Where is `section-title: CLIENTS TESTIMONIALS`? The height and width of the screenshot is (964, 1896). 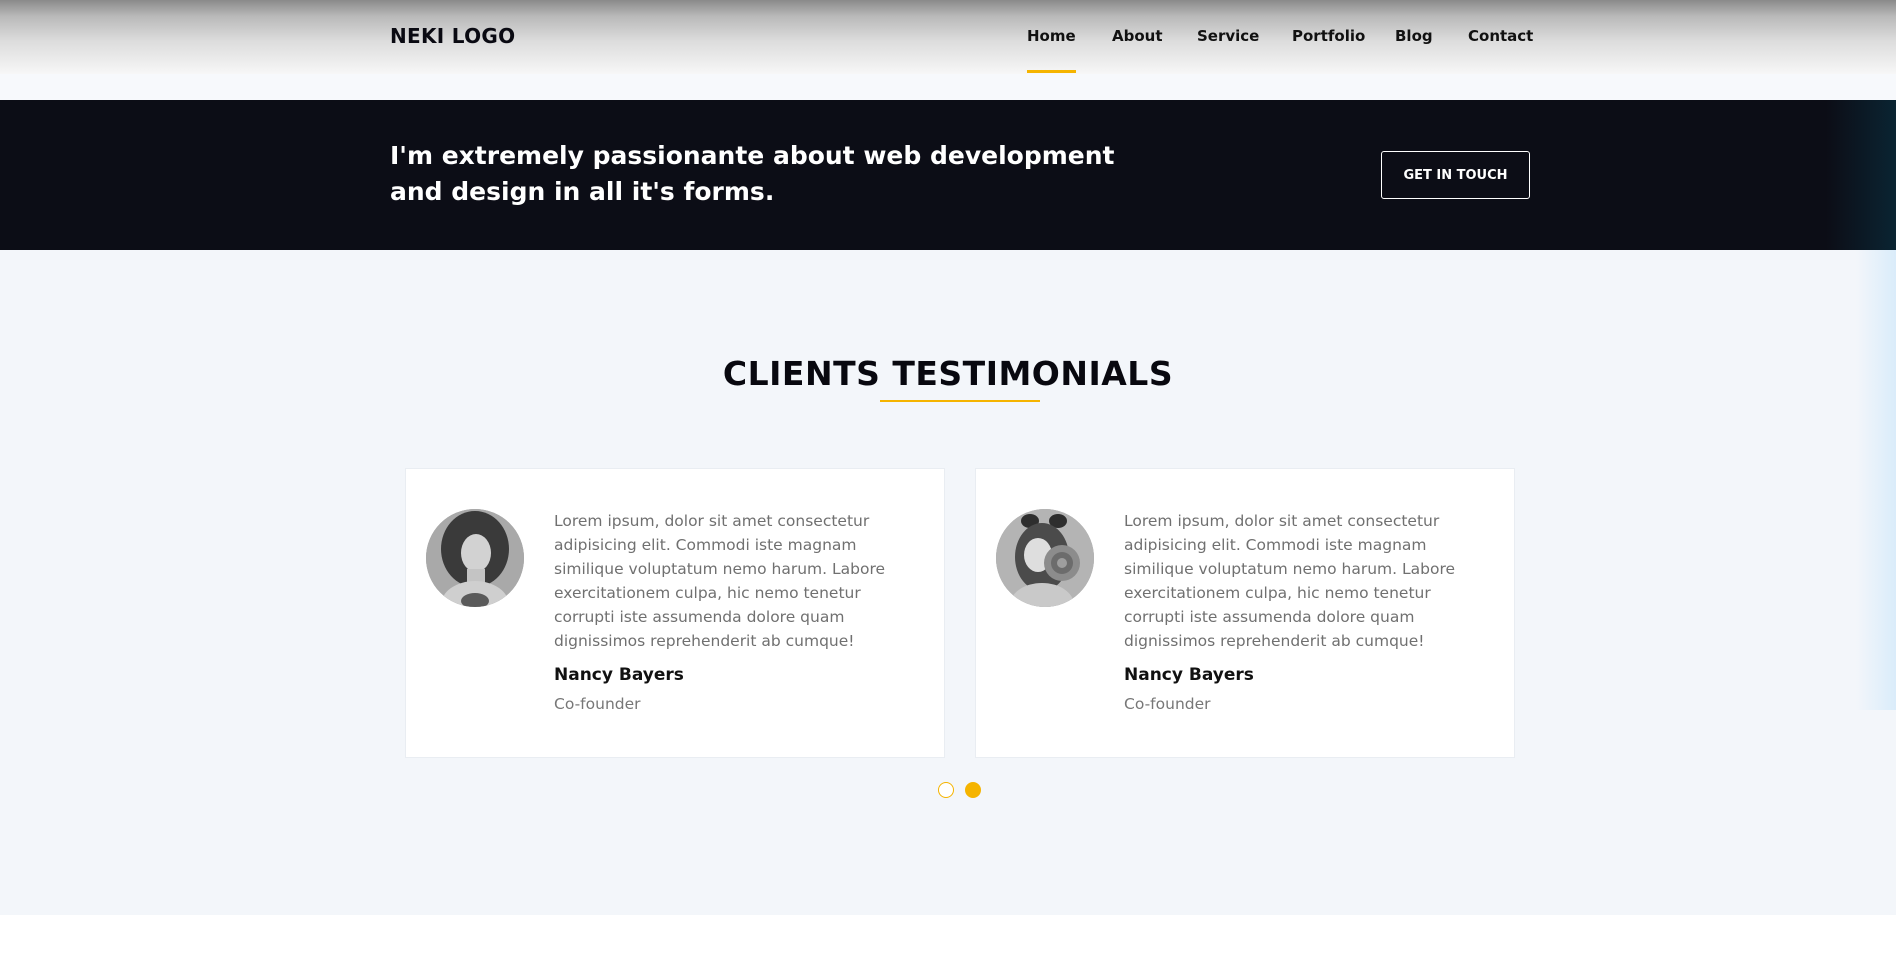 section-title: CLIENTS TESTIMONIALS is located at coordinates (948, 373).